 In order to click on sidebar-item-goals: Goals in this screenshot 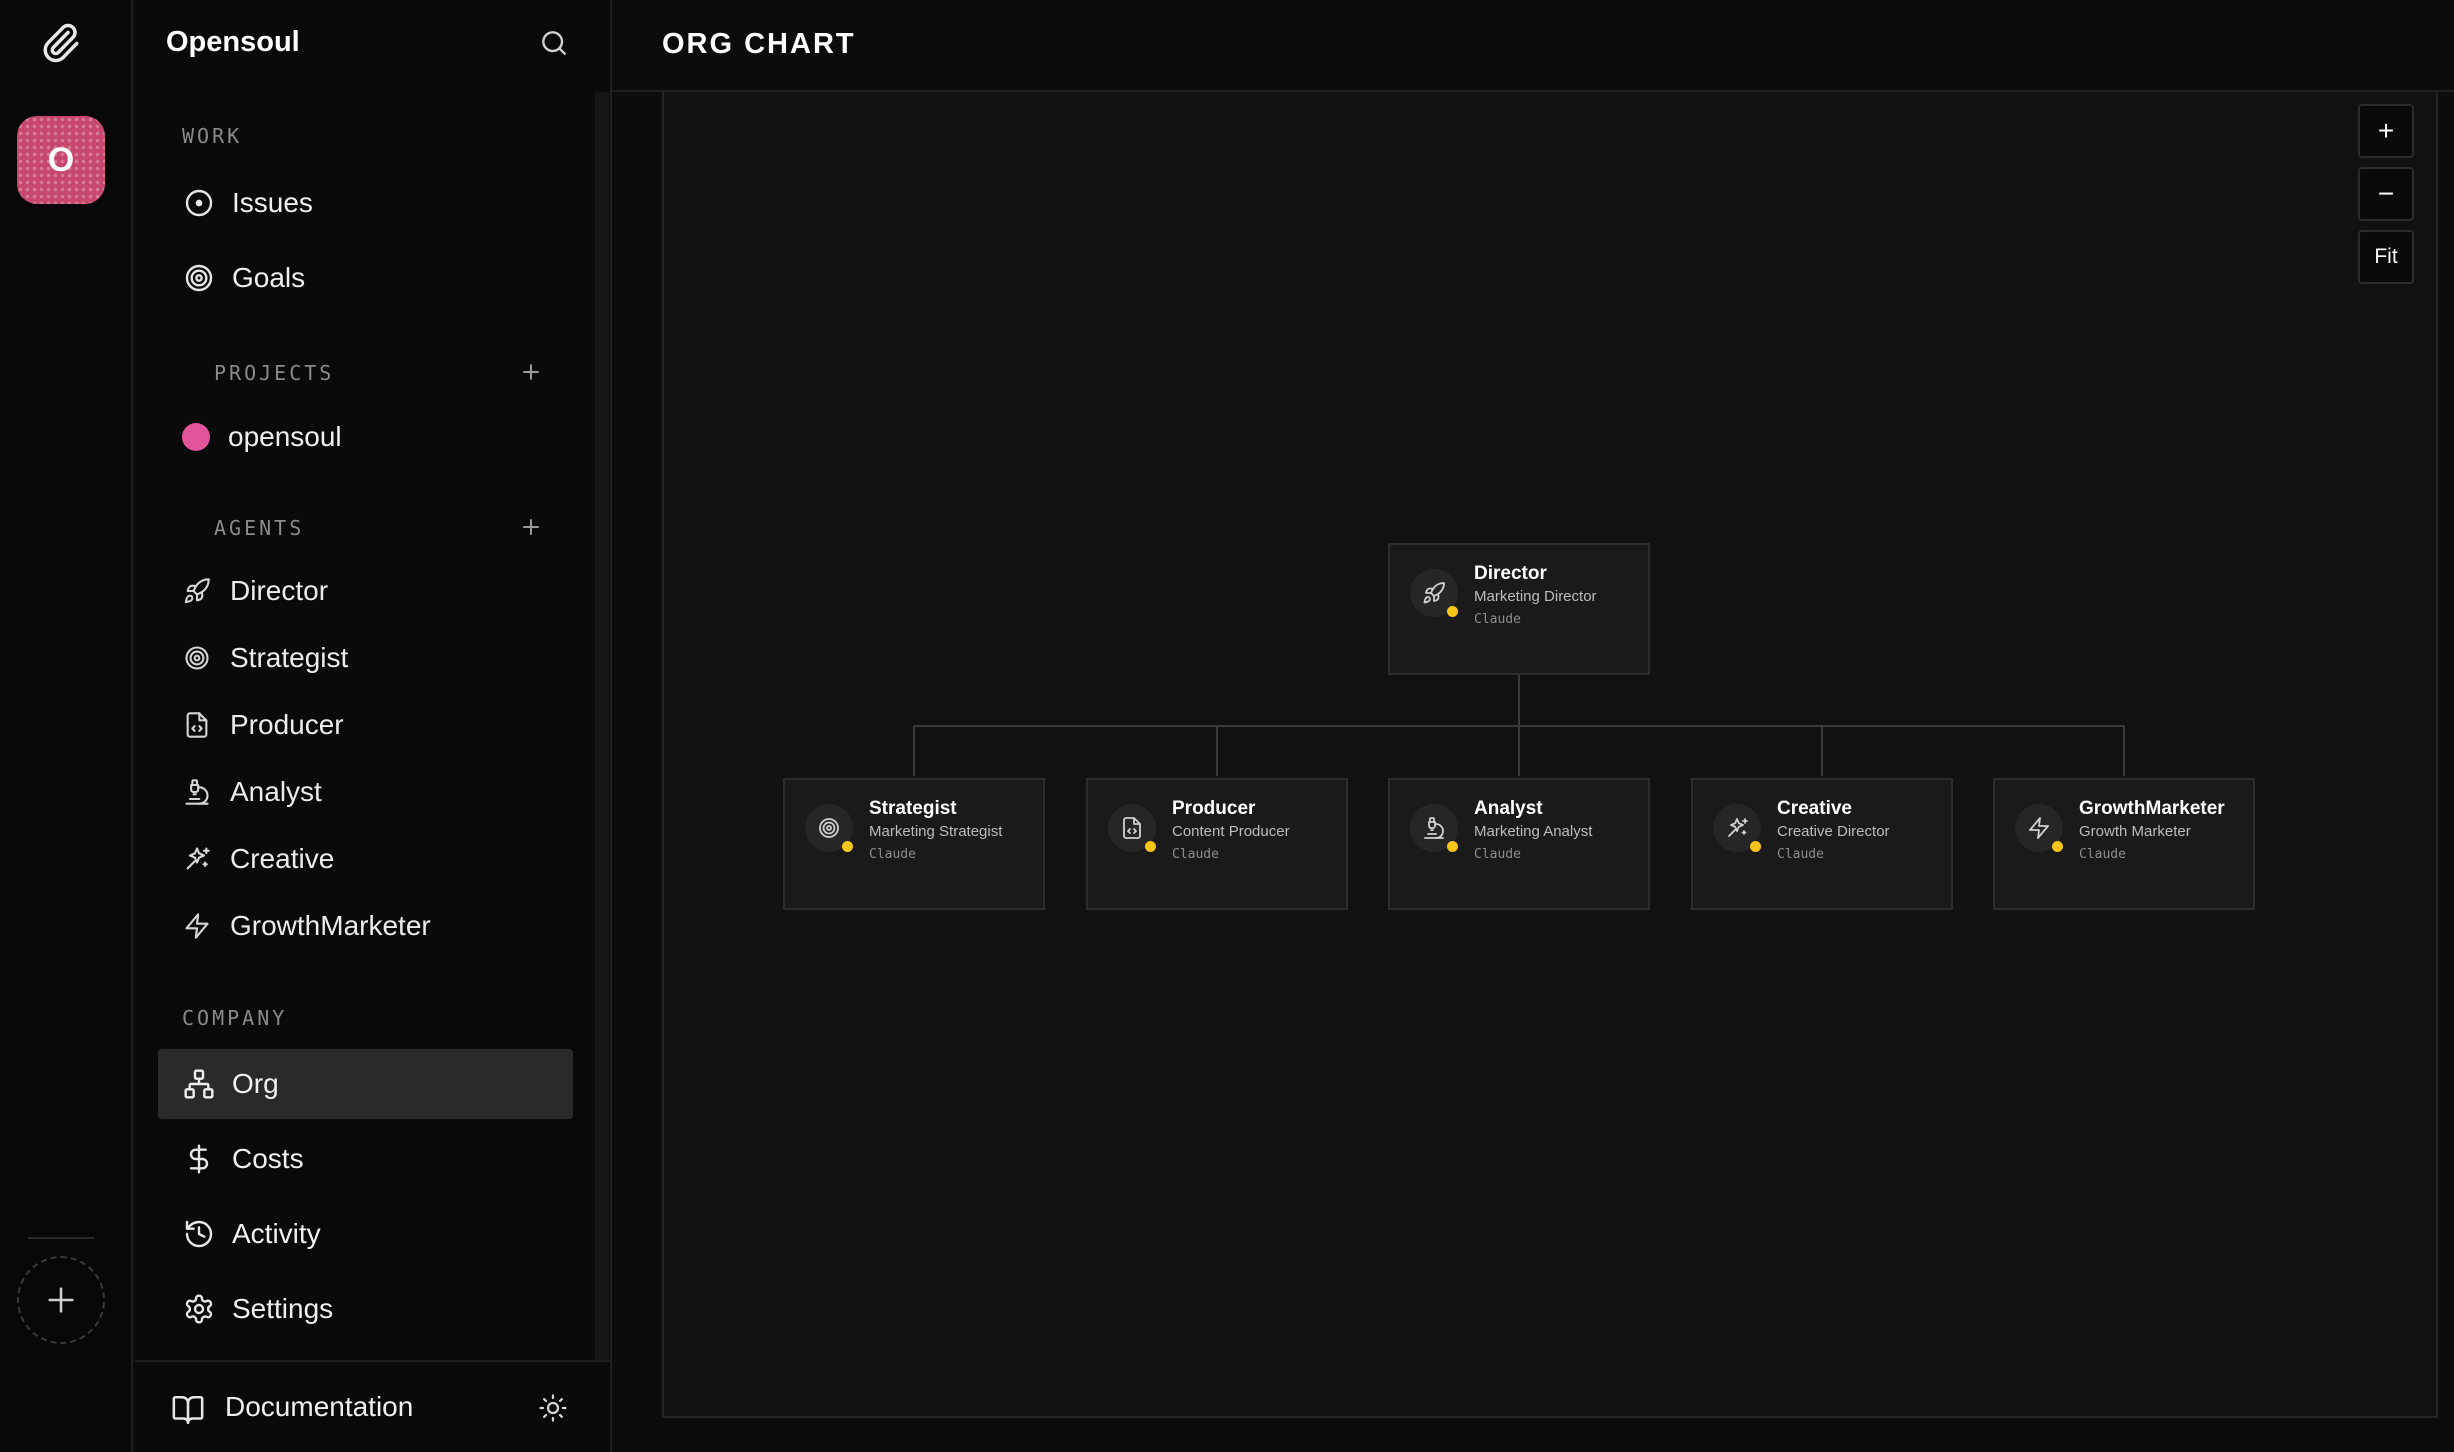, I will do `click(365, 278)`.